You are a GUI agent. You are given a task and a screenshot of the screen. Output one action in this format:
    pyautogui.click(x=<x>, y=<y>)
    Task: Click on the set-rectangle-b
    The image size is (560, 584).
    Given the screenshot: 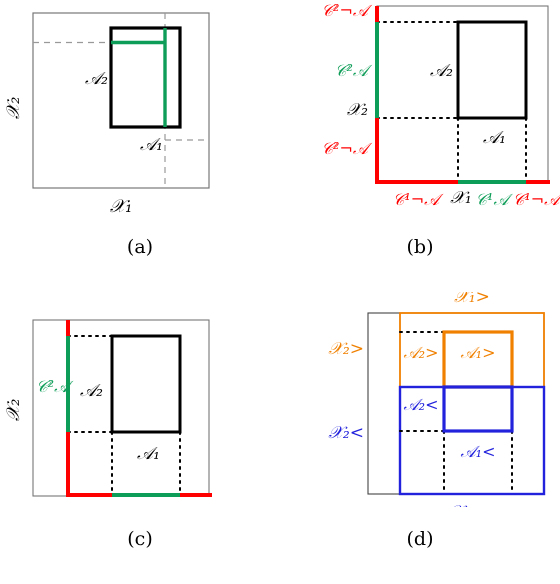 What is the action you would take?
    pyautogui.click(x=492, y=70)
    